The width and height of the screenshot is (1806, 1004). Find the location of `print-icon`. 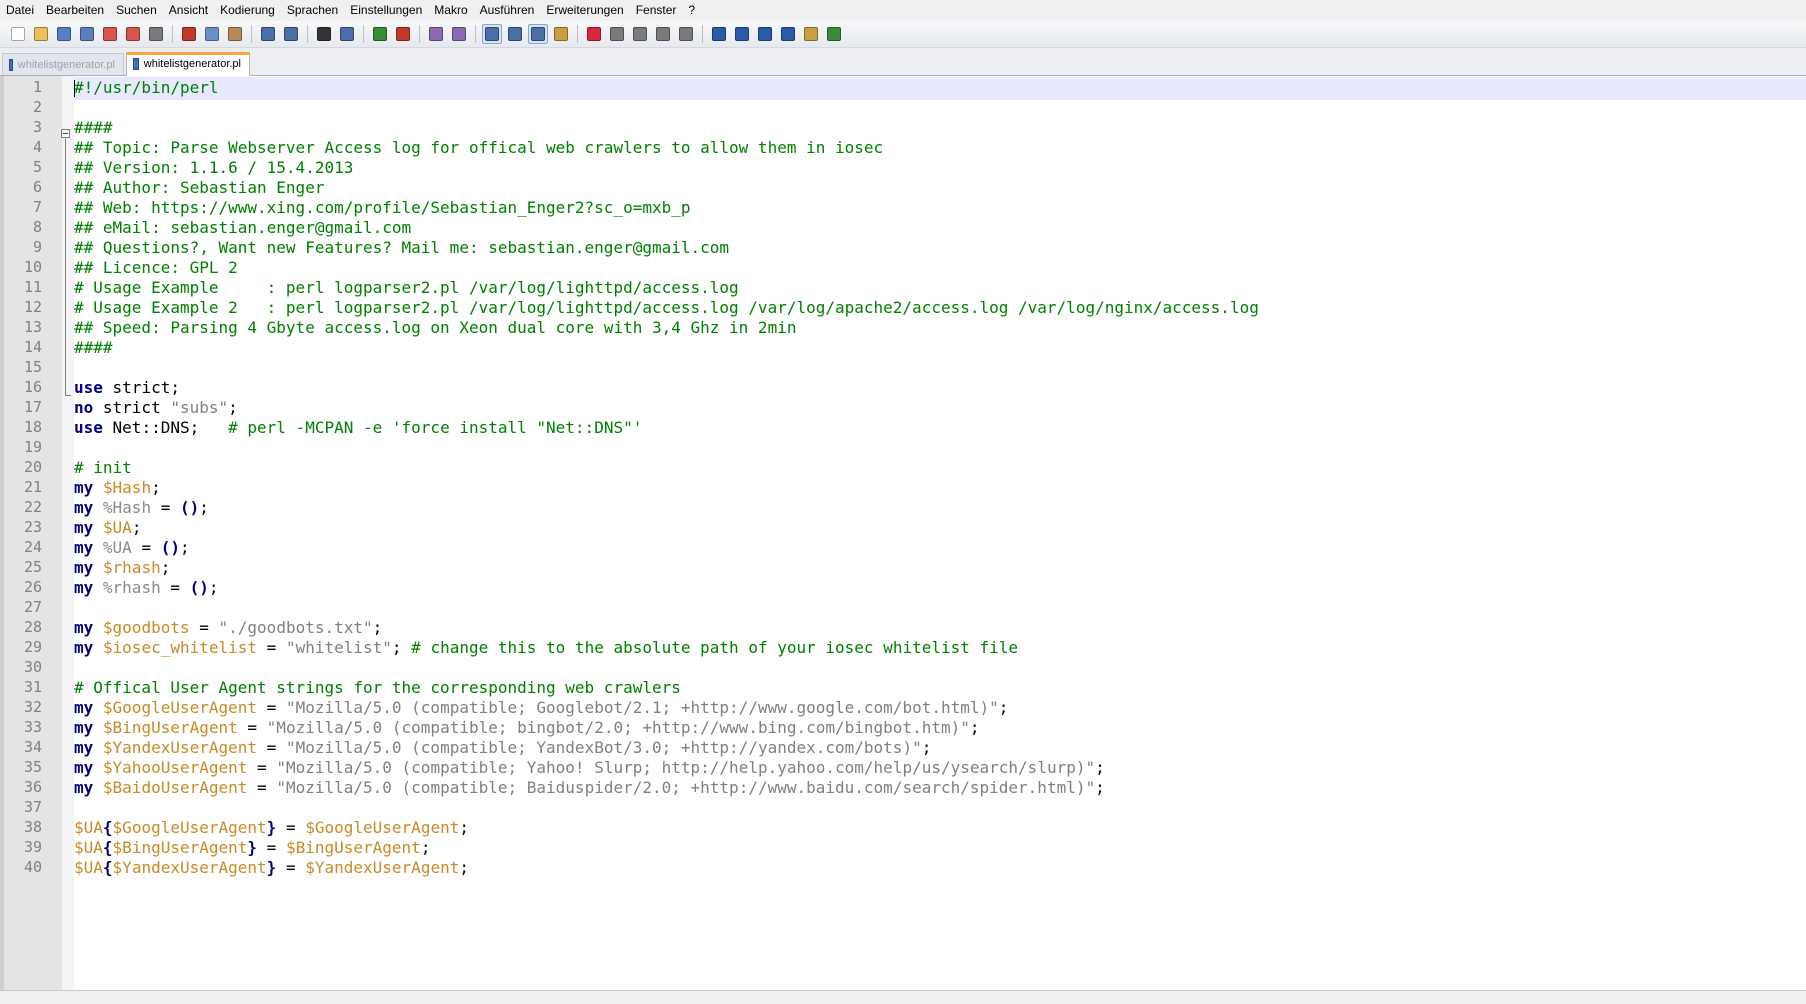

print-icon is located at coordinates (156, 34).